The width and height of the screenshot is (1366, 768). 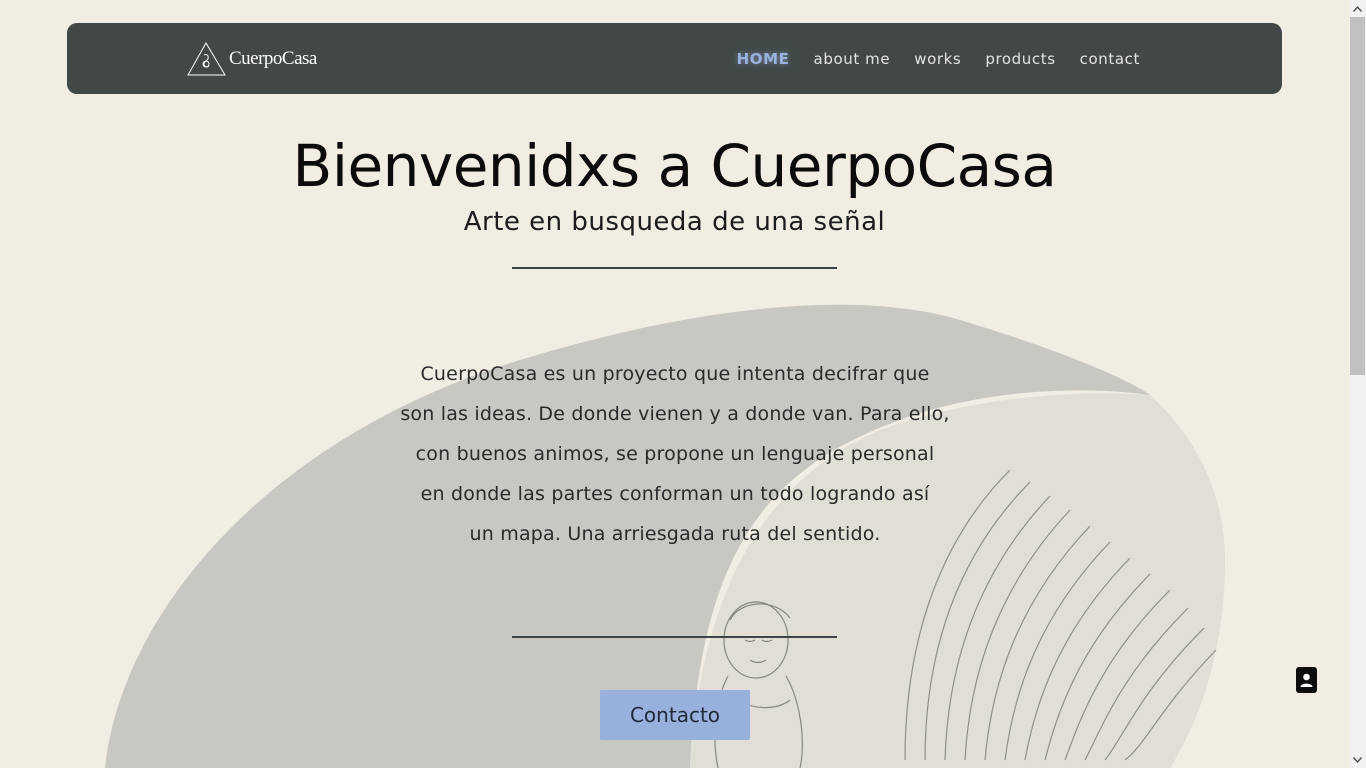 What do you see at coordinates (1357, 196) in the screenshot?
I see `scroll-thumb` at bounding box center [1357, 196].